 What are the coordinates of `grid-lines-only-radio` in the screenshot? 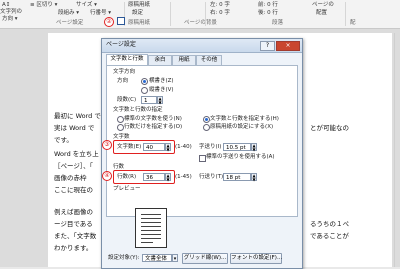 It's located at (120, 127).